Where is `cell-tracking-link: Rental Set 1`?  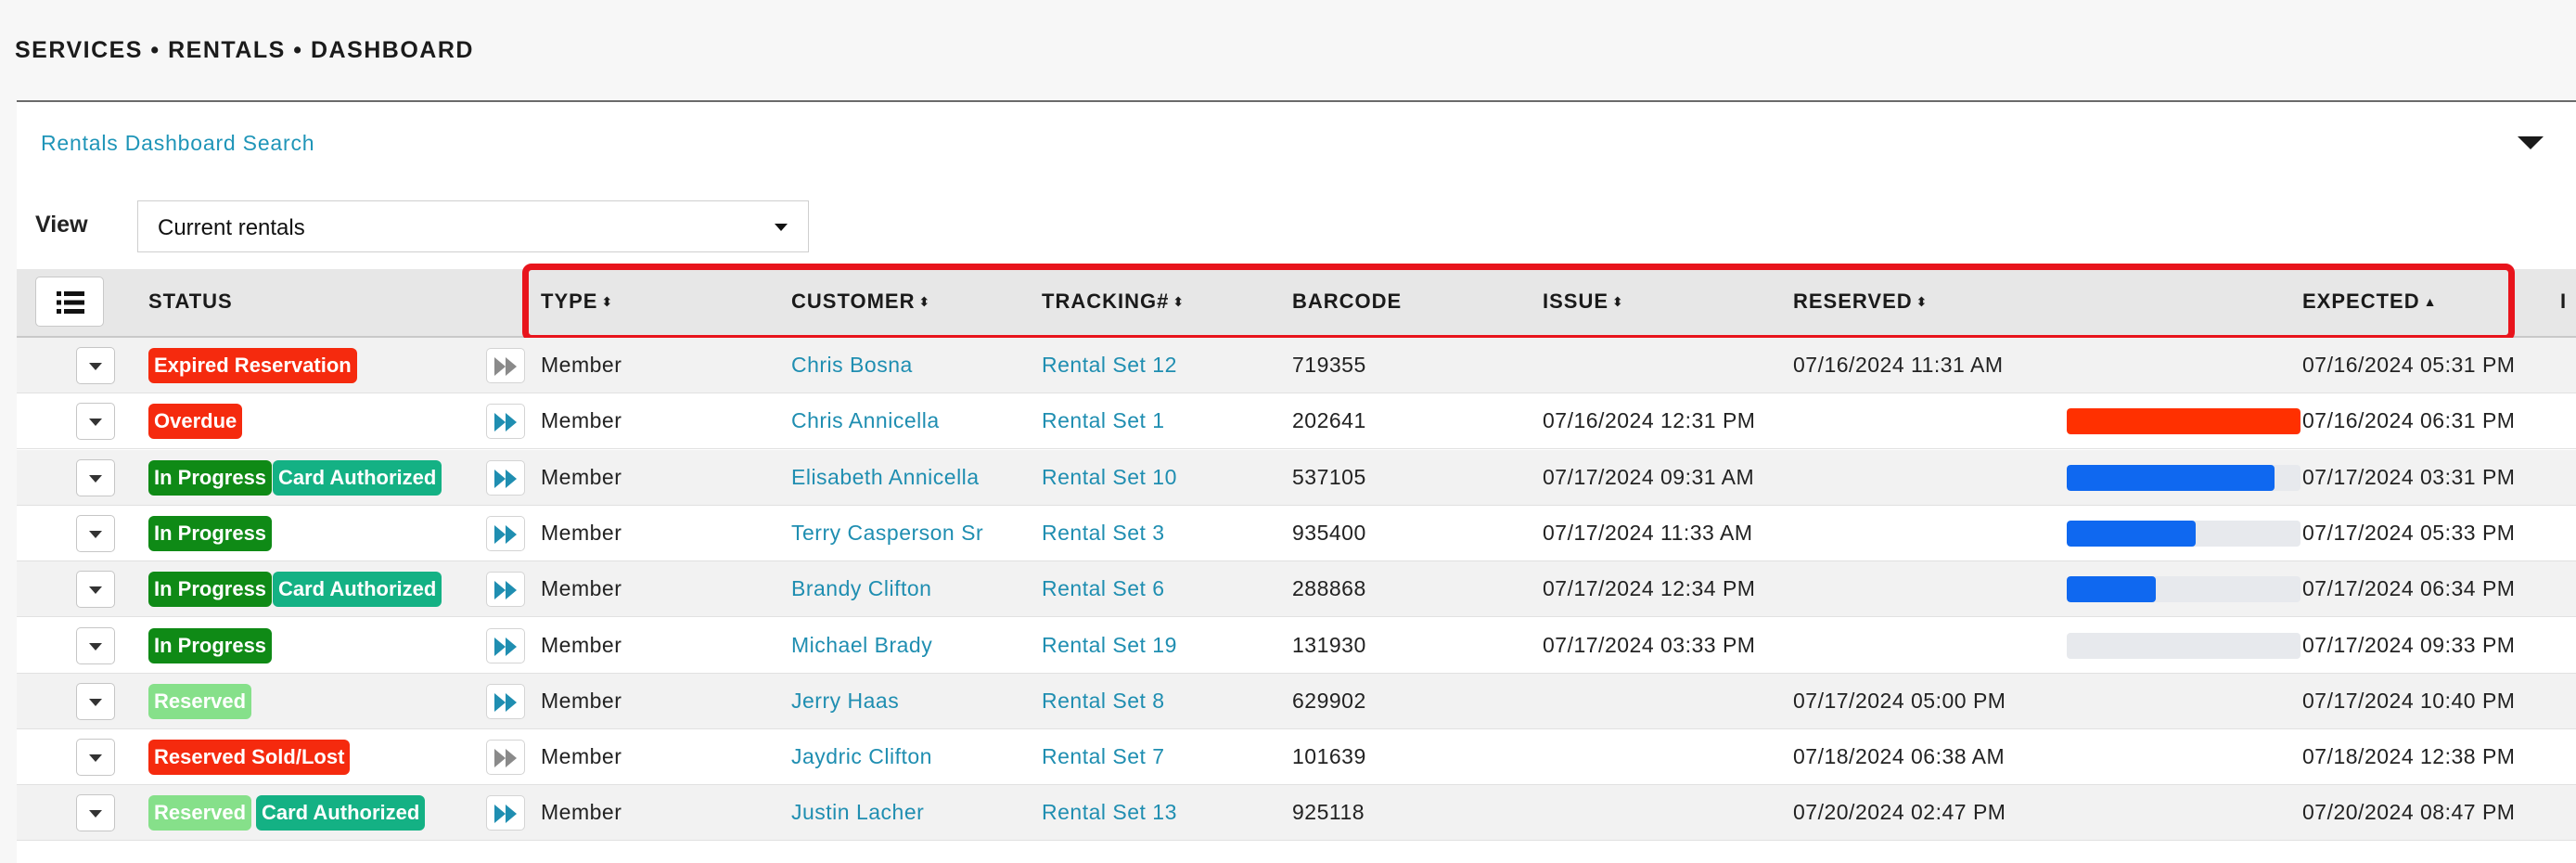 cell-tracking-link: Rental Set 1 is located at coordinates (1103, 420).